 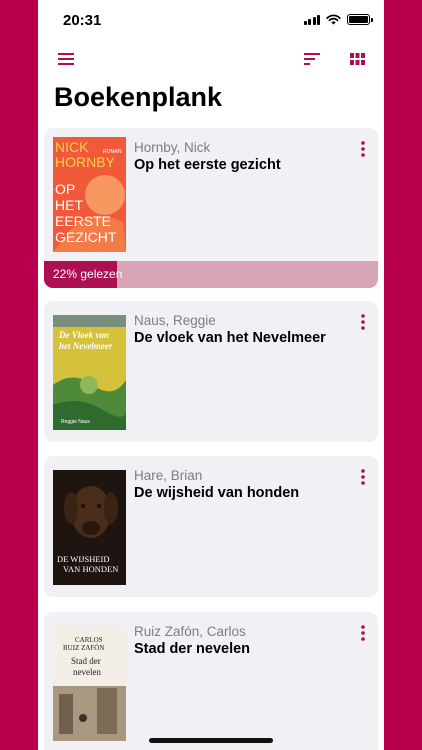 I want to click on cover-author-line-1: NICK, so click(x=72, y=147).